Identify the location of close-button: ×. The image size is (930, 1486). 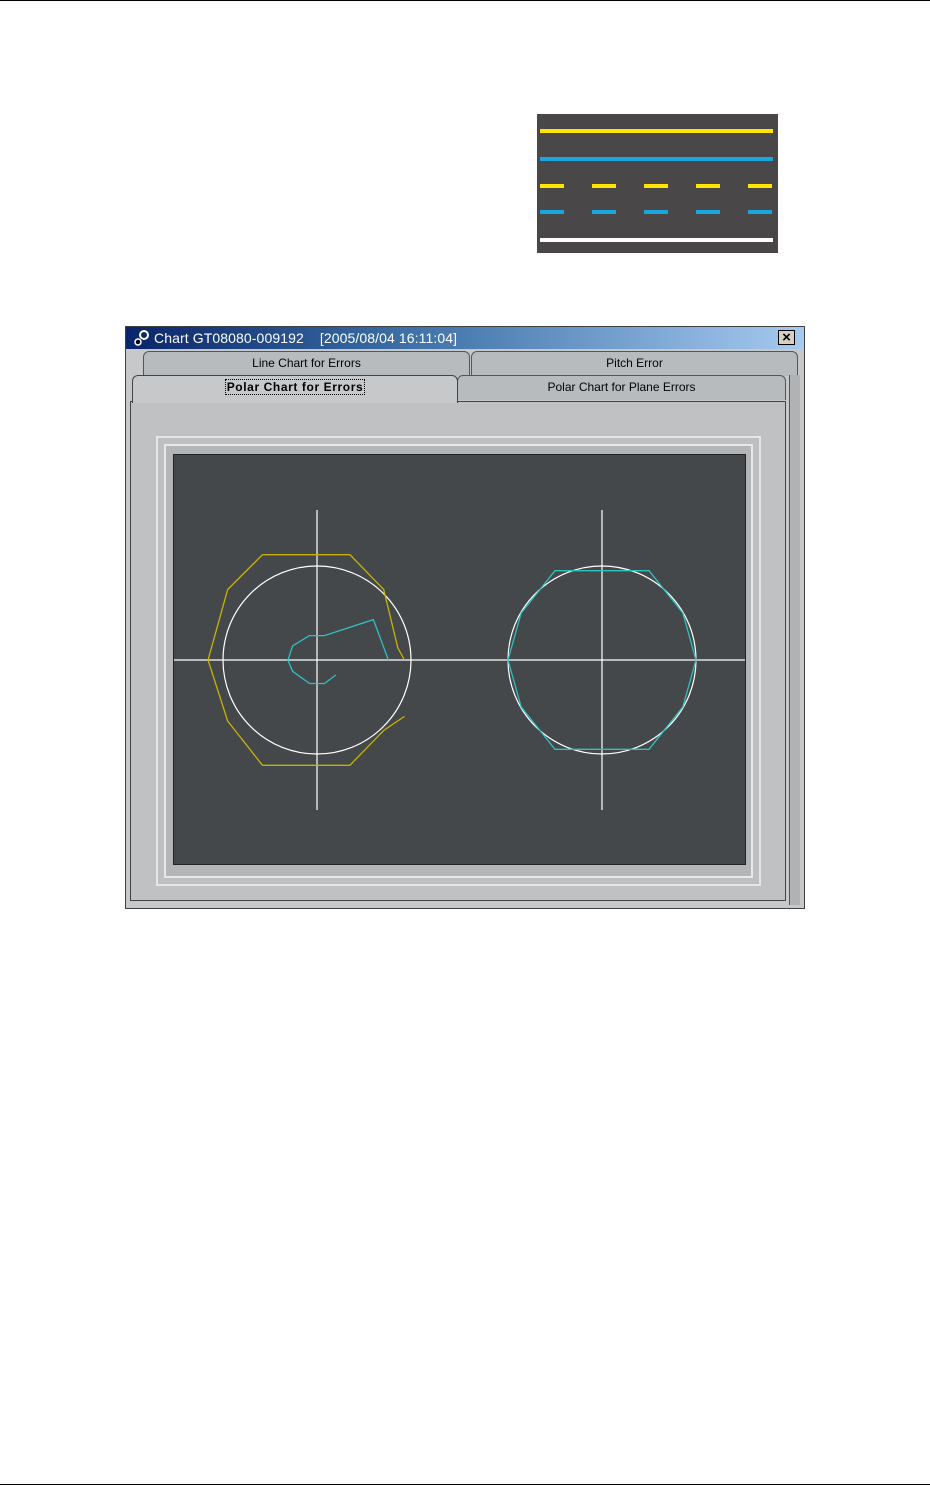
(786, 337).